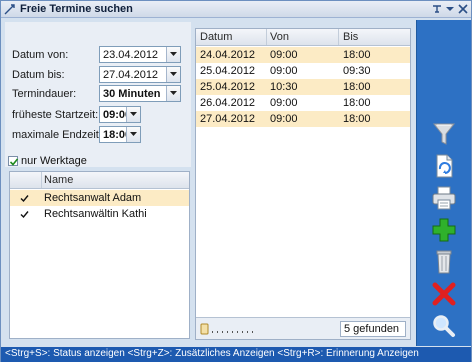  What do you see at coordinates (120, 114) in the screenshot?
I see `startzeit-select: 09:00` at bounding box center [120, 114].